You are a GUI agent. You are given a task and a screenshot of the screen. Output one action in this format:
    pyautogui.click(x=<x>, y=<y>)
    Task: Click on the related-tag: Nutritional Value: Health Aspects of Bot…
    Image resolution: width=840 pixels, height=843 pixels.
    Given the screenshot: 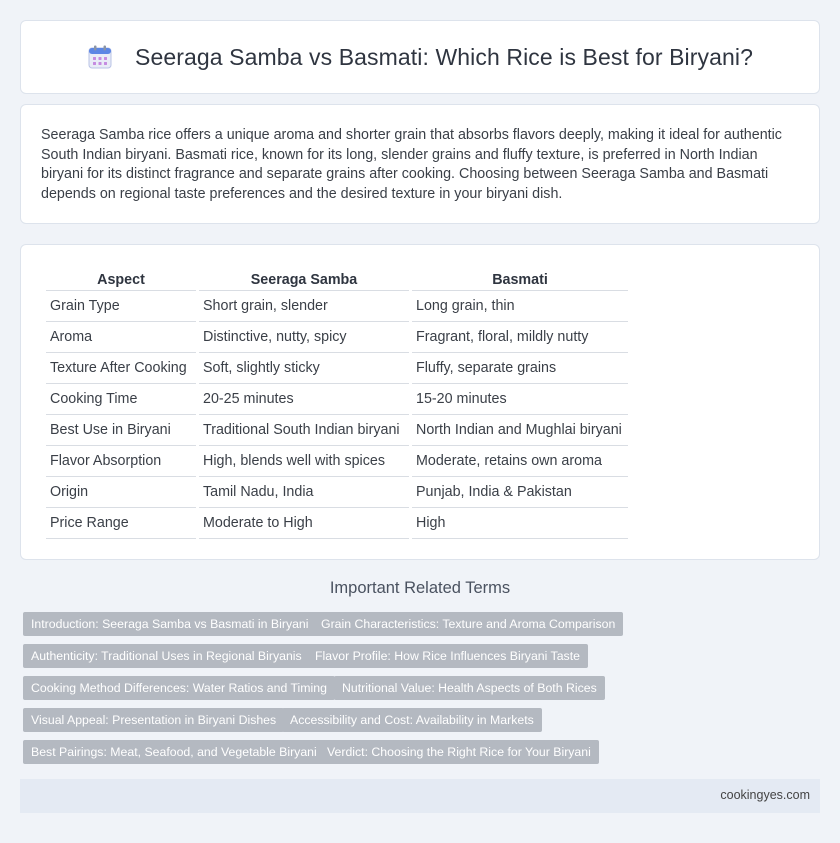 What is the action you would take?
    pyautogui.click(x=469, y=688)
    